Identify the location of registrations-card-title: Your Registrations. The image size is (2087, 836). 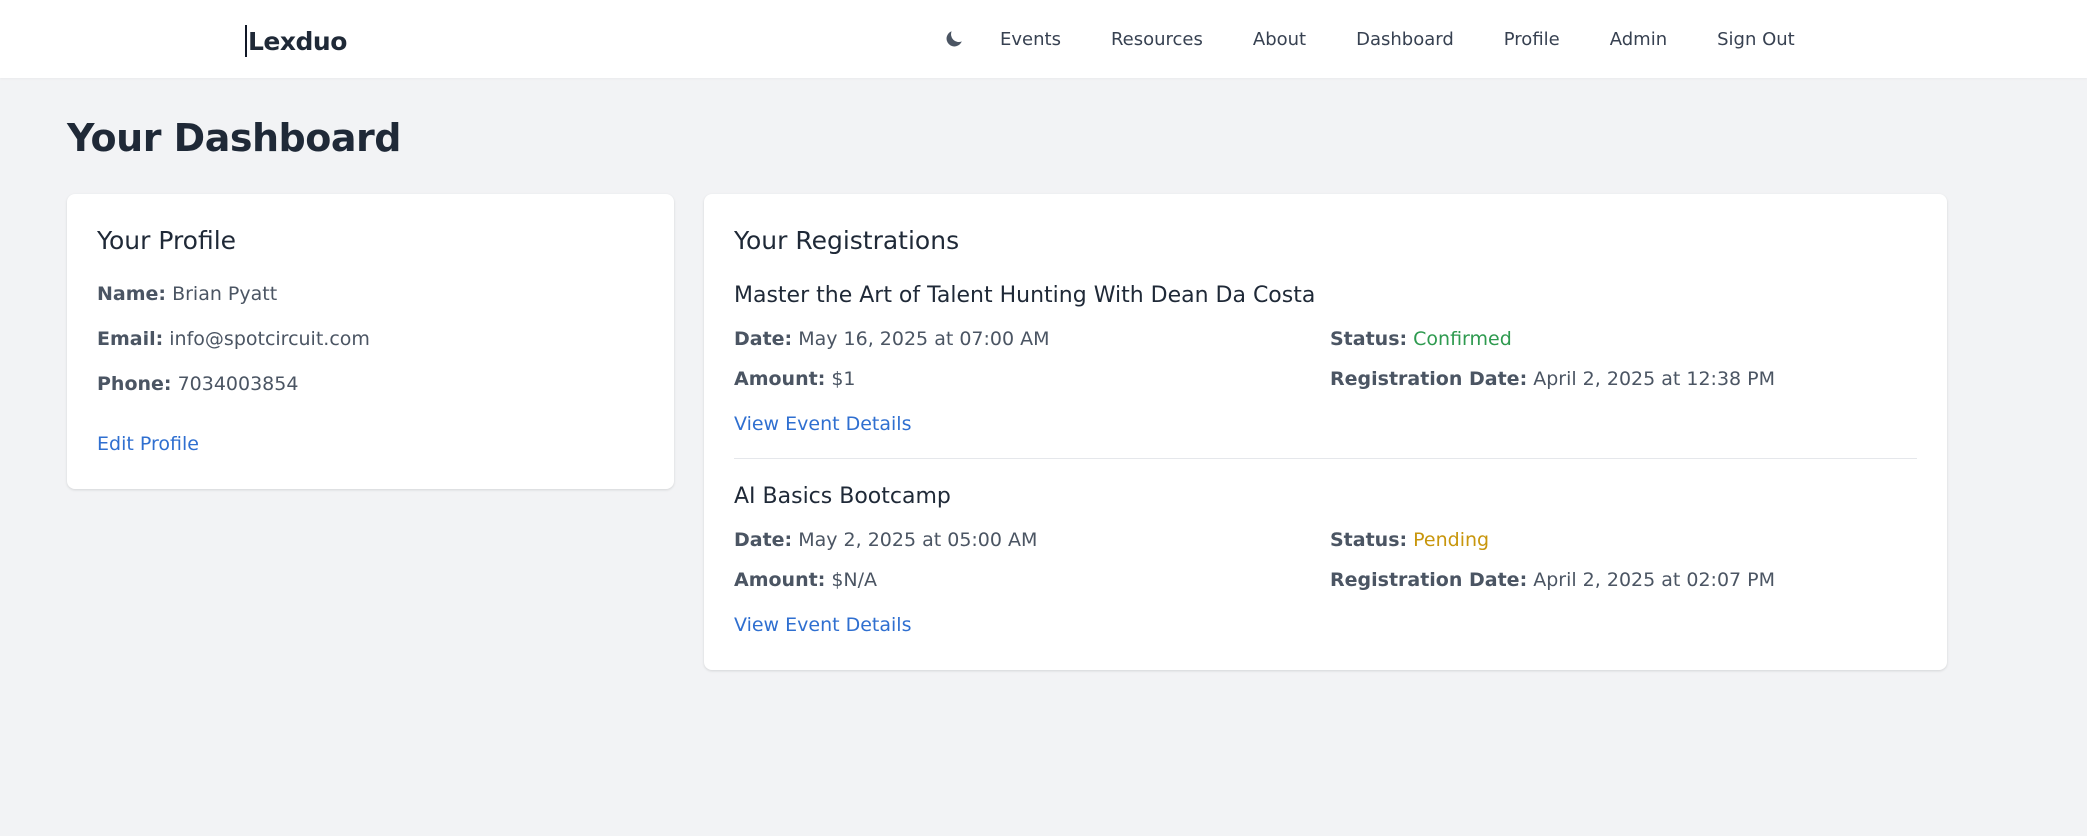
(847, 240).